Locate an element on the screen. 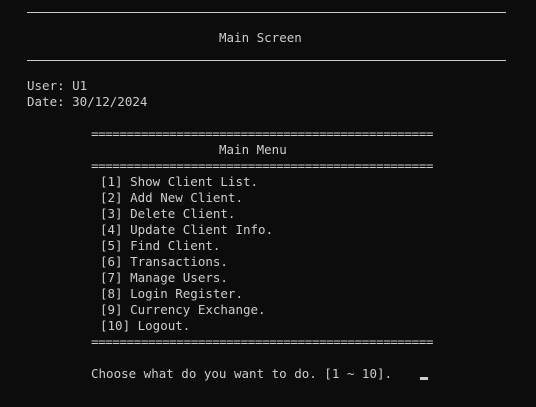 The width and height of the screenshot is (536, 407). current-date: Date: 30/12/2024 is located at coordinates (87, 101).